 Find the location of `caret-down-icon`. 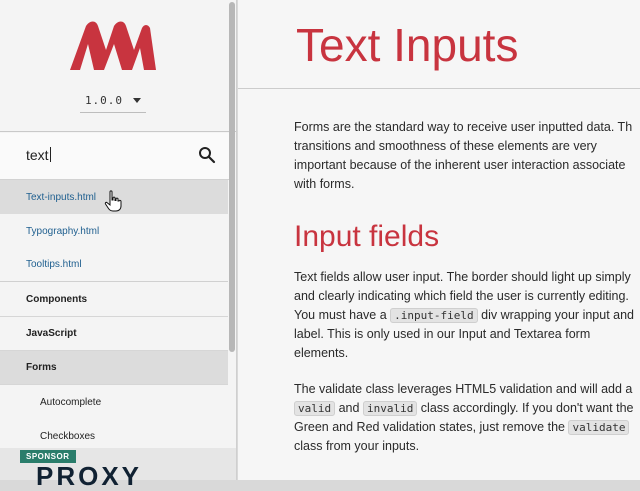

caret-down-icon is located at coordinates (137, 100).